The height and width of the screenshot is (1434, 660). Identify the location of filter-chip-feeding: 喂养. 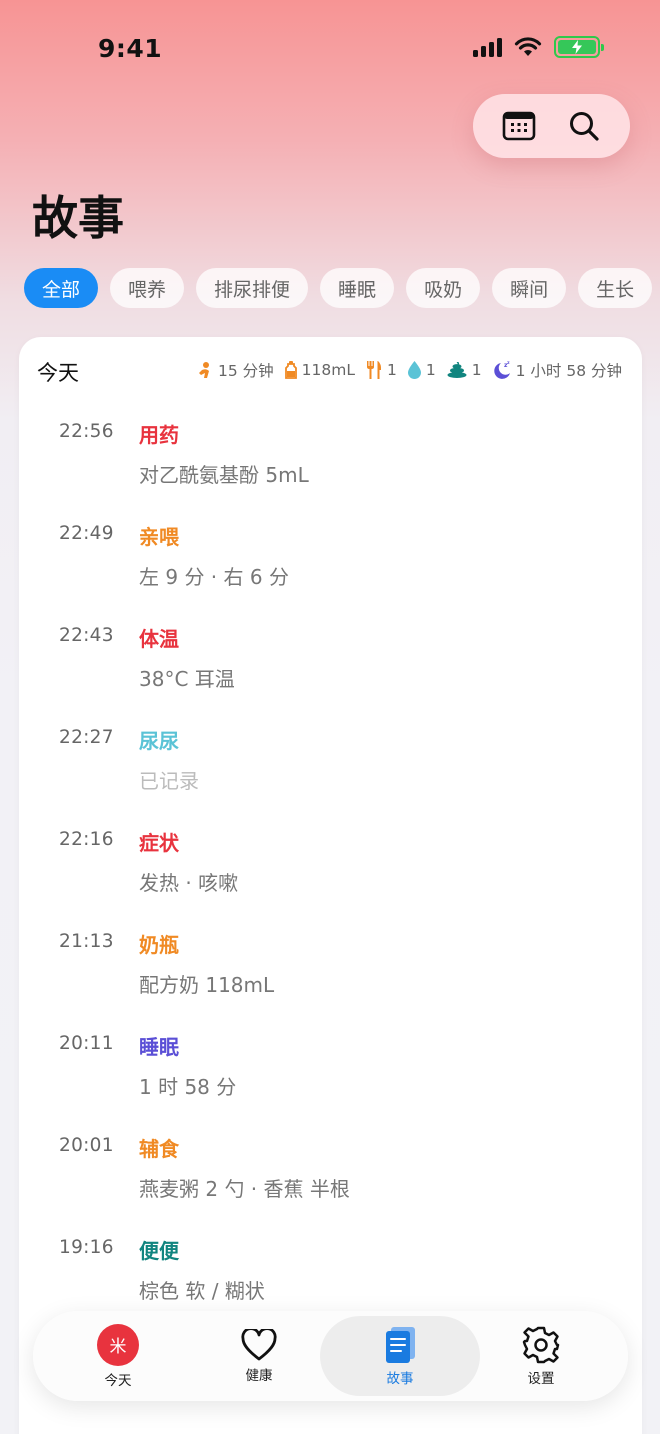
(147, 288).